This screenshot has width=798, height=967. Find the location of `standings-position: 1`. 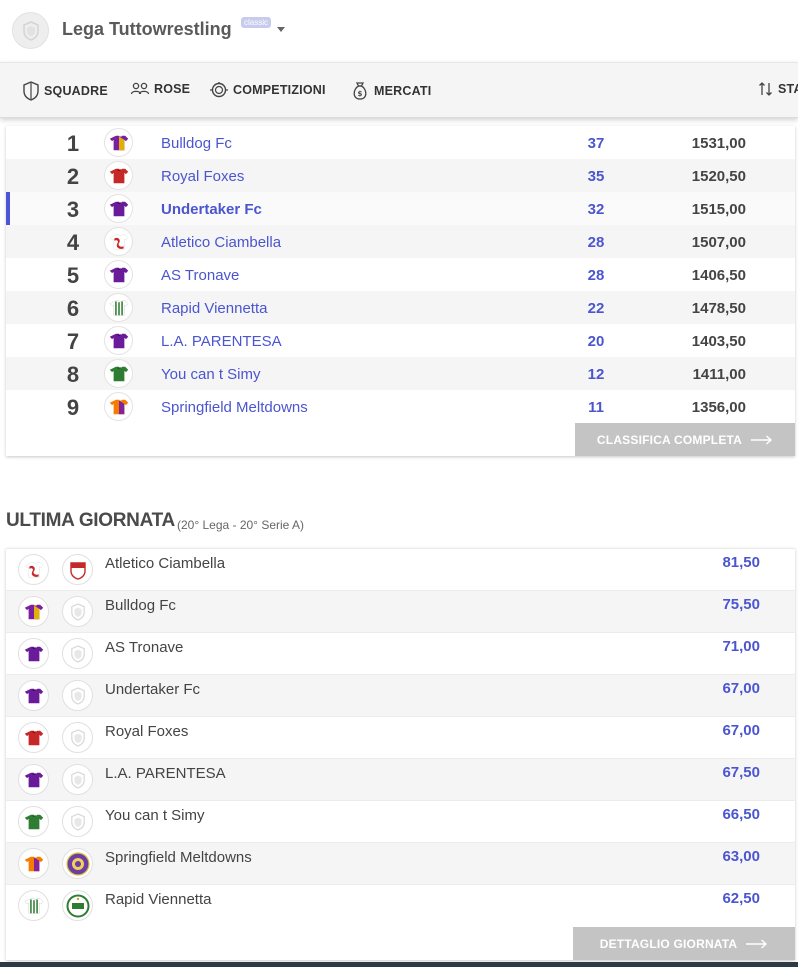

standings-position: 1 is located at coordinates (73, 143).